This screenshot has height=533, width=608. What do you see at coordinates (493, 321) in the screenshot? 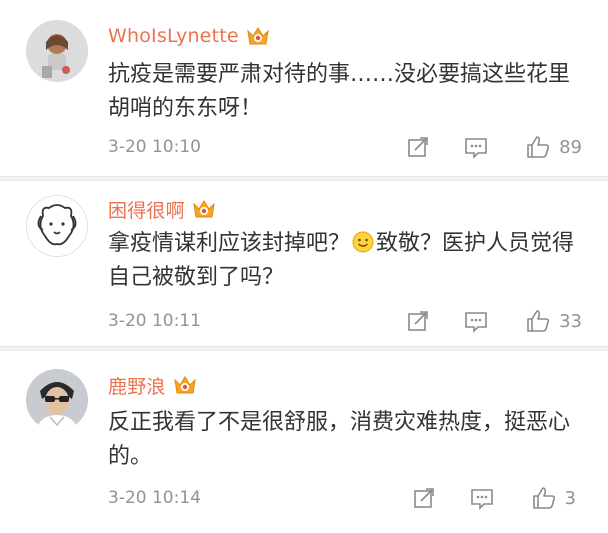
I see `action-bar: 33` at bounding box center [493, 321].